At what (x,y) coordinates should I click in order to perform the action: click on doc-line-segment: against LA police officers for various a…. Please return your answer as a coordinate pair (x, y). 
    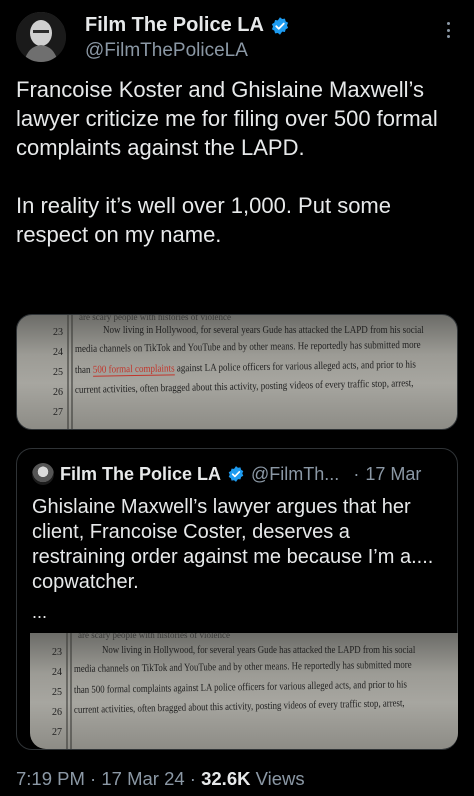
    Looking at the image, I should click on (296, 367).